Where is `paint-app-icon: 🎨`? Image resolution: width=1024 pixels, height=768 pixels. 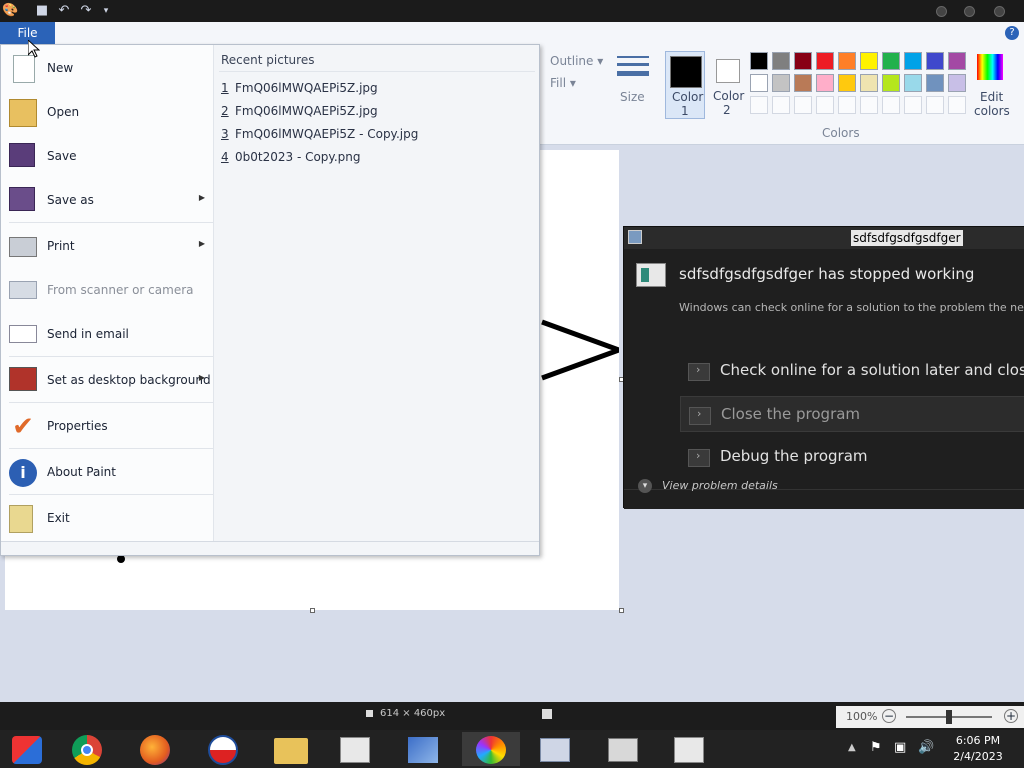
paint-app-icon: 🎨 is located at coordinates (10, 11).